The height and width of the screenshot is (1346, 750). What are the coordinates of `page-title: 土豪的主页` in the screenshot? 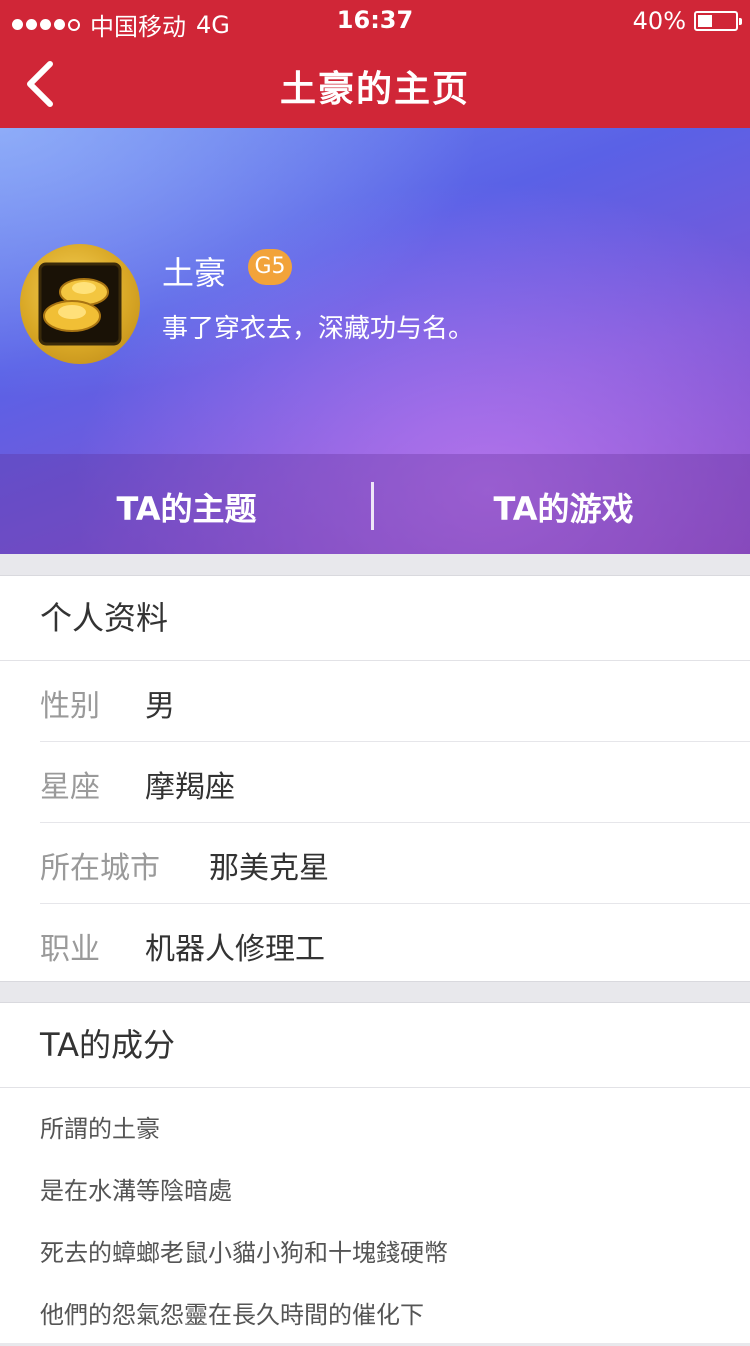 It's located at (374, 89).